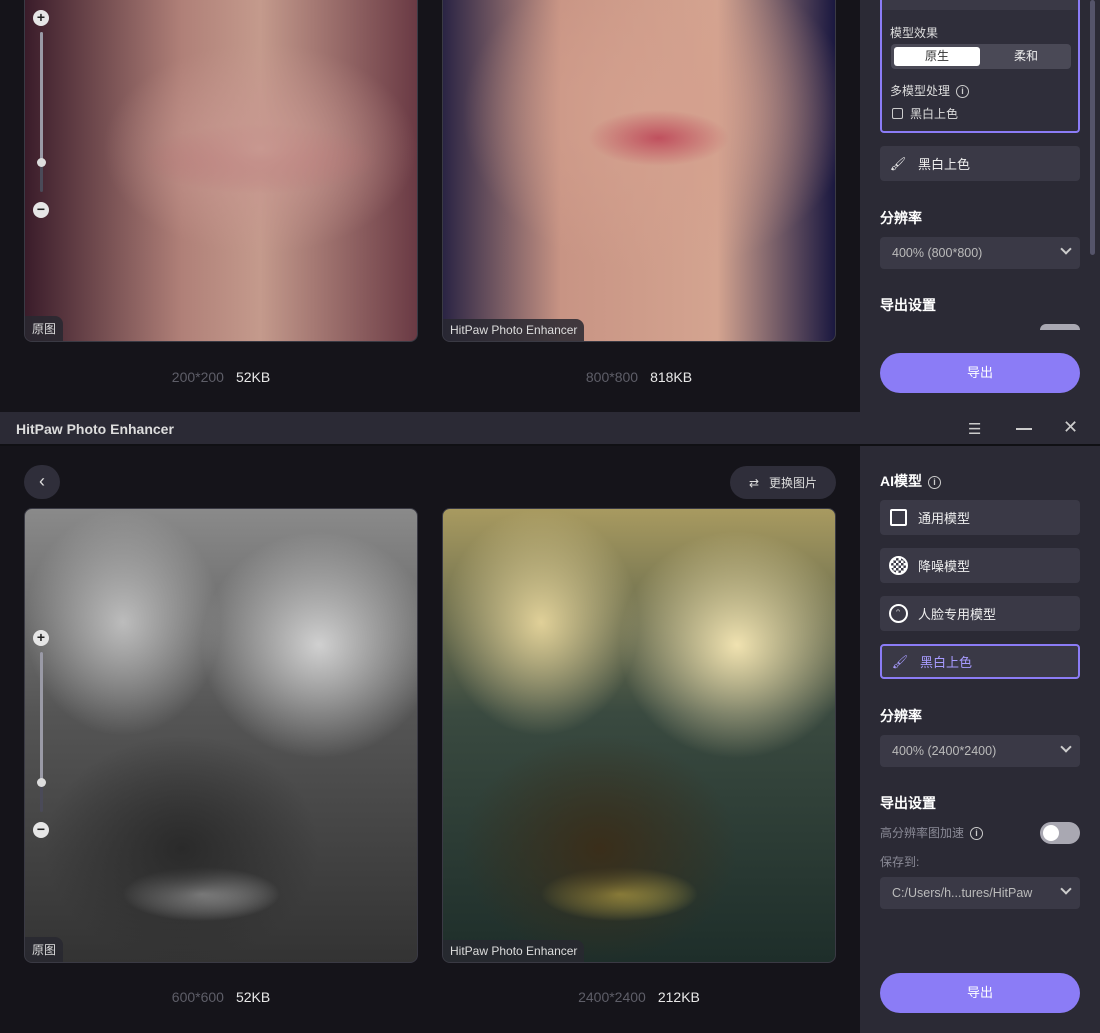  What do you see at coordinates (944, 518) in the screenshot?
I see `model-item-label: 通用模型` at bounding box center [944, 518].